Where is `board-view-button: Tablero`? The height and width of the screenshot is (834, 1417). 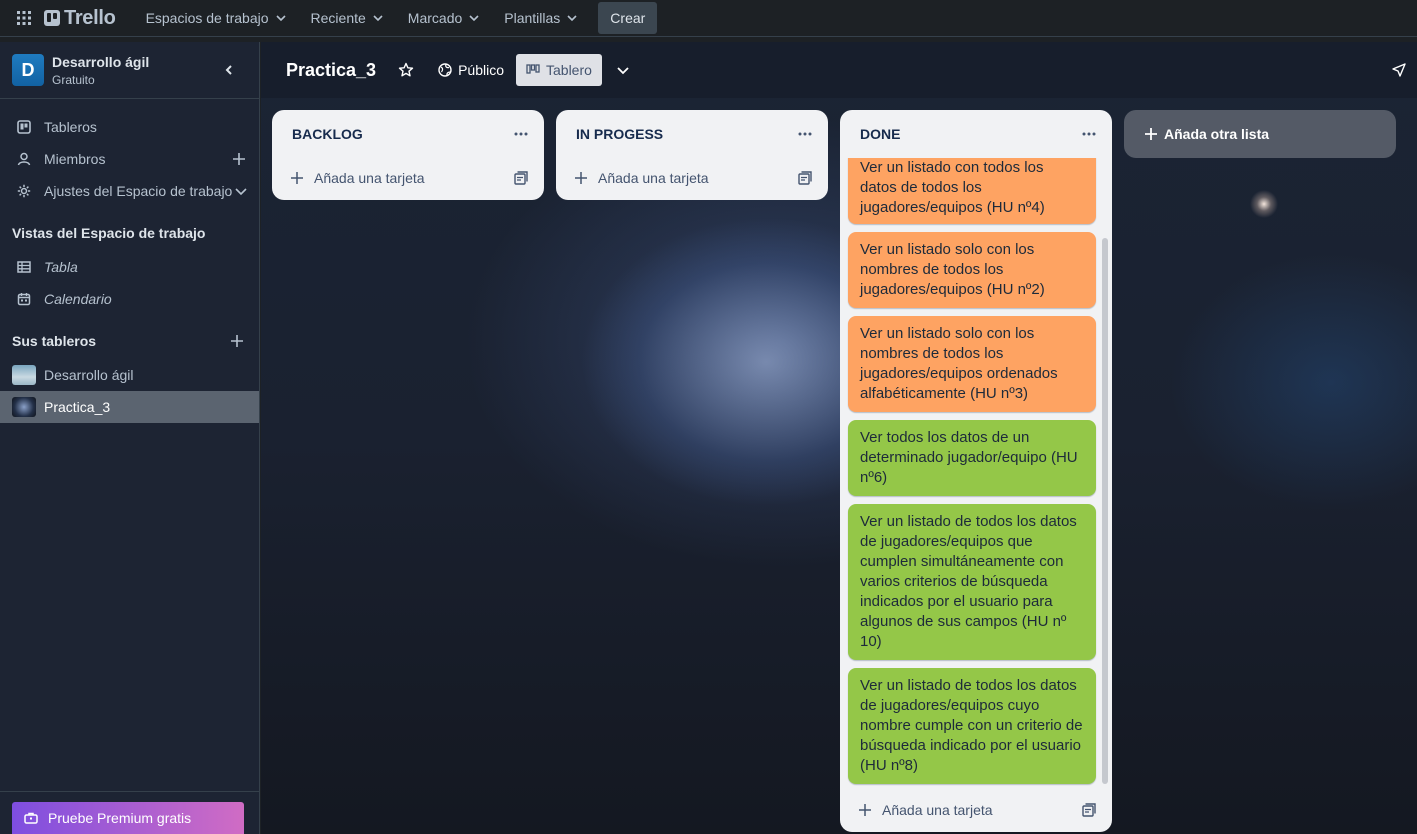 board-view-button: Tablero is located at coordinates (559, 70).